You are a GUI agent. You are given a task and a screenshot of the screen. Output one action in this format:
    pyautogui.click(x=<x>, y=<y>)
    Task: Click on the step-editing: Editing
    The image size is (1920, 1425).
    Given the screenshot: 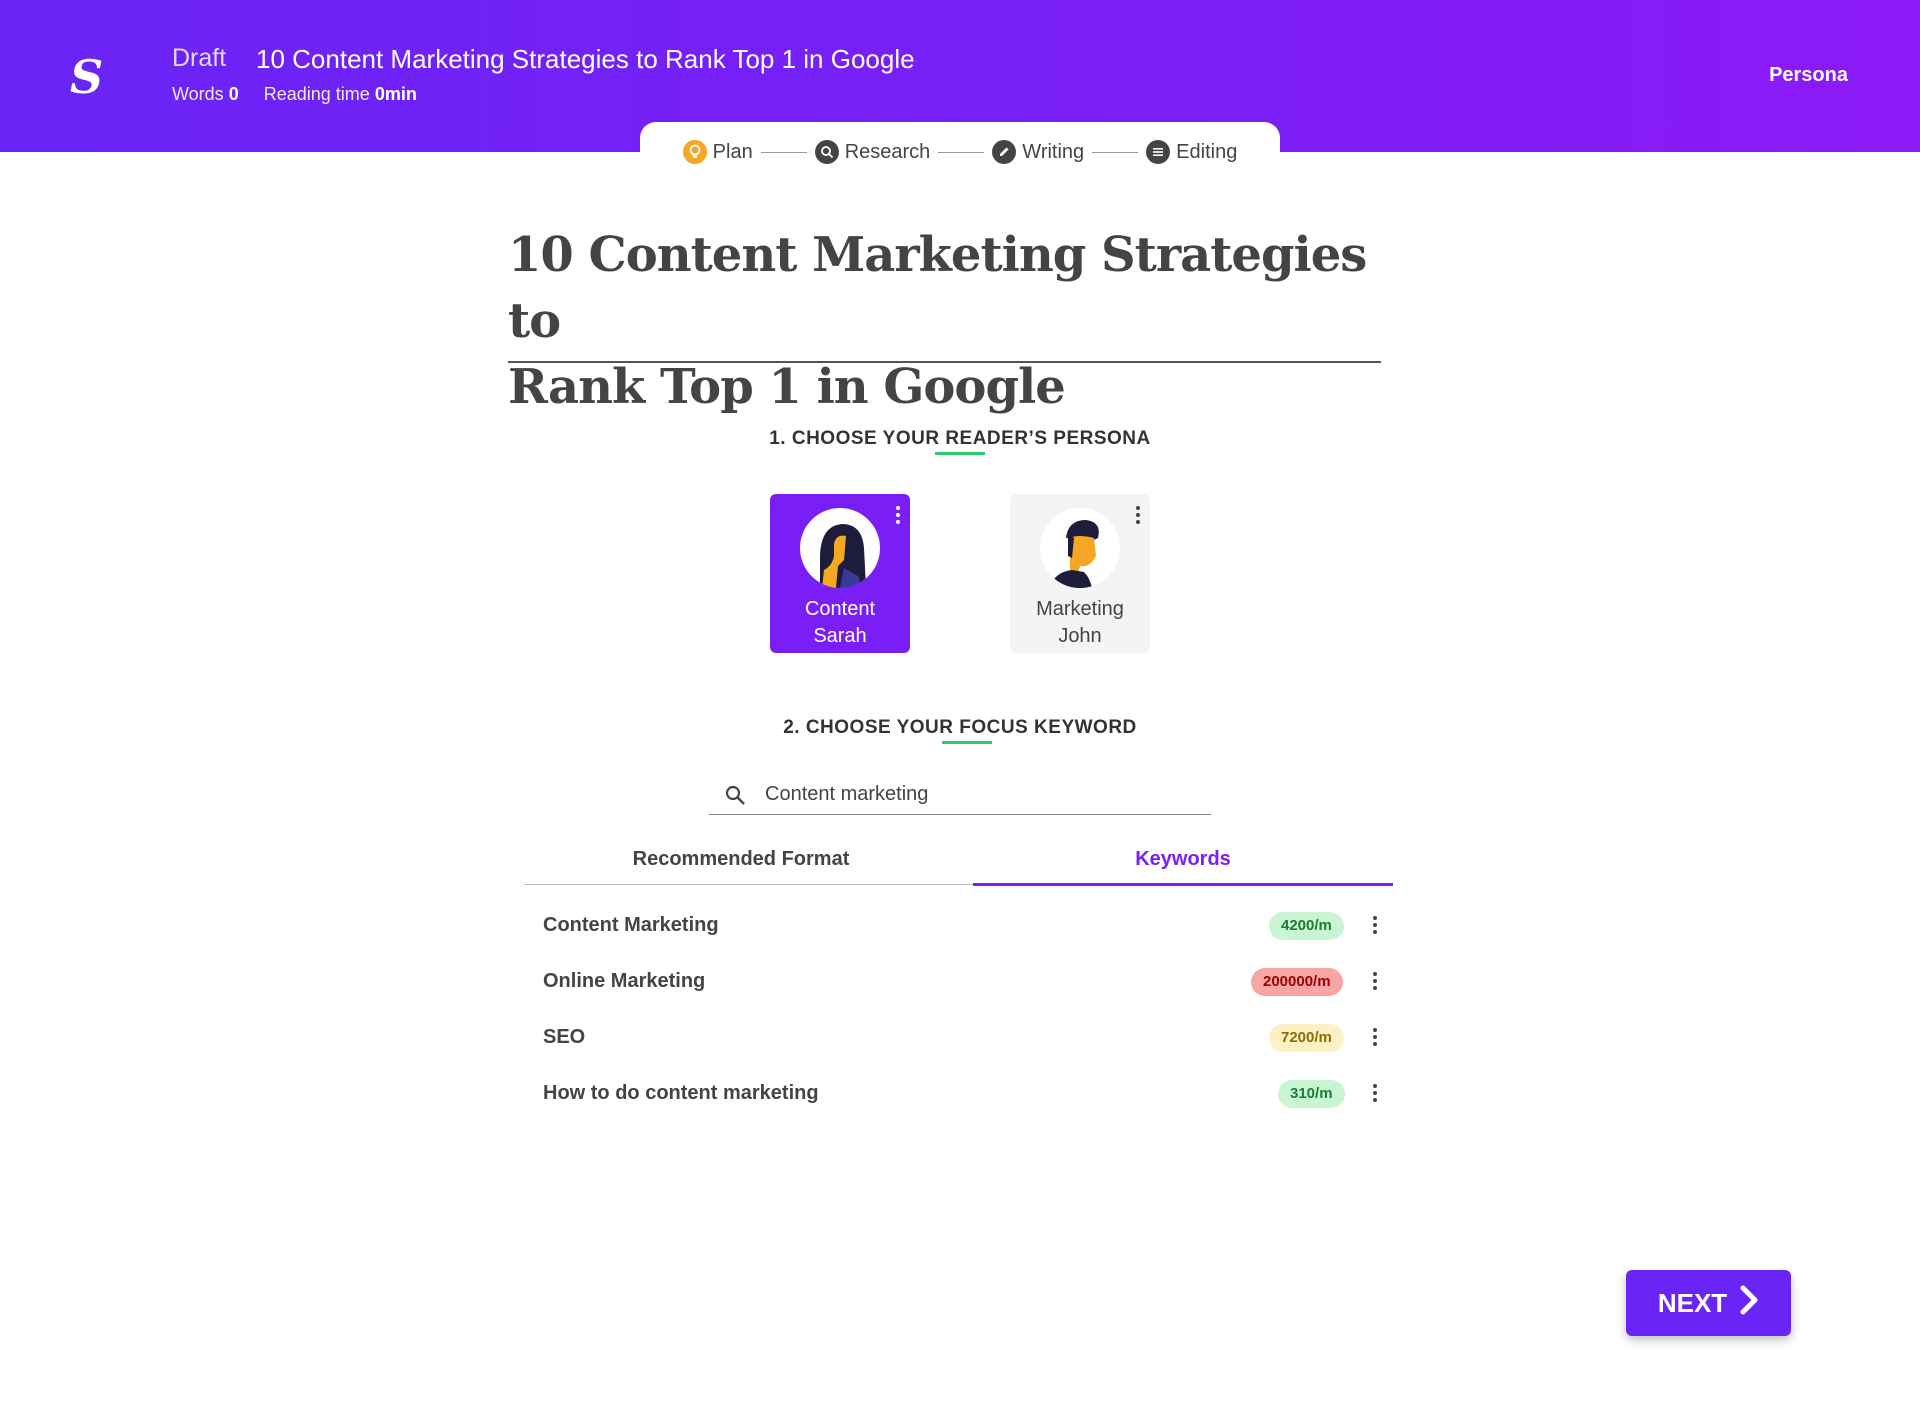 What is the action you would take?
    pyautogui.click(x=1191, y=152)
    